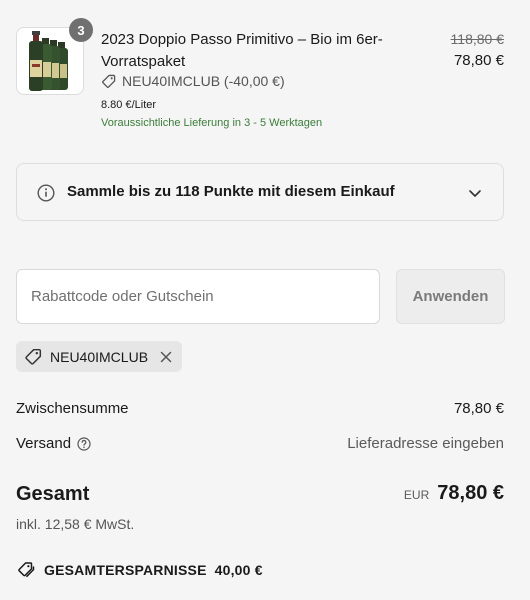 Image resolution: width=530 pixels, height=600 pixels. What do you see at coordinates (125, 570) in the screenshot?
I see `savings-label: GESAMTERSPARNISSE` at bounding box center [125, 570].